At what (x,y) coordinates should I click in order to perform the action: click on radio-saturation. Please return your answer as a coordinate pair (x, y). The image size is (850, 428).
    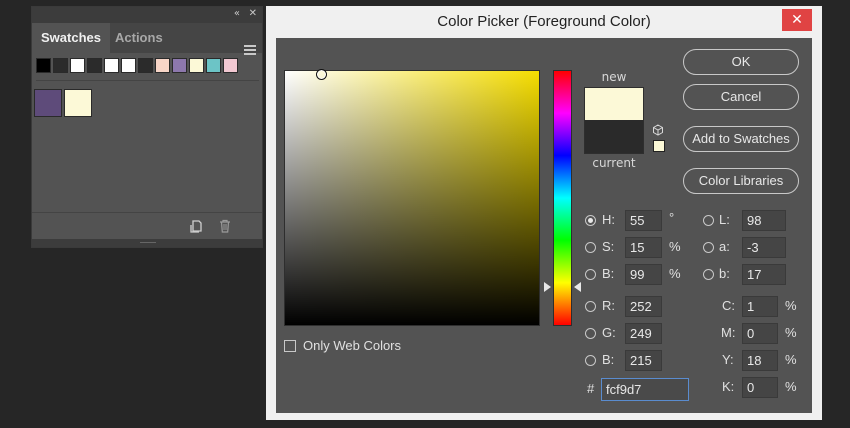
    Looking at the image, I should click on (590, 247).